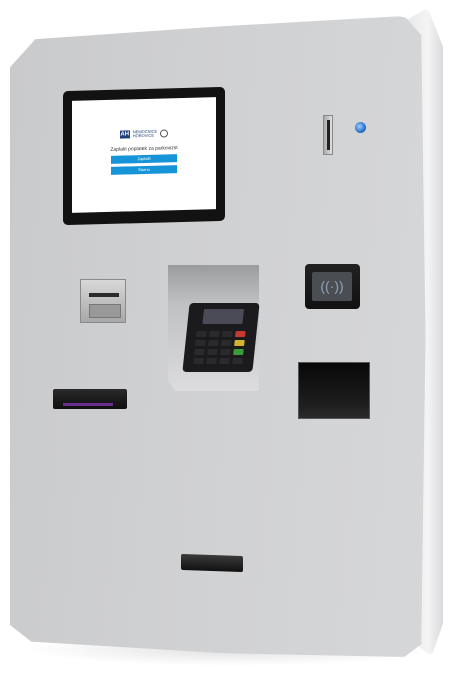 This screenshot has width=457, height=677. What do you see at coordinates (328, 135) in the screenshot?
I see `card-insert-slot` at bounding box center [328, 135].